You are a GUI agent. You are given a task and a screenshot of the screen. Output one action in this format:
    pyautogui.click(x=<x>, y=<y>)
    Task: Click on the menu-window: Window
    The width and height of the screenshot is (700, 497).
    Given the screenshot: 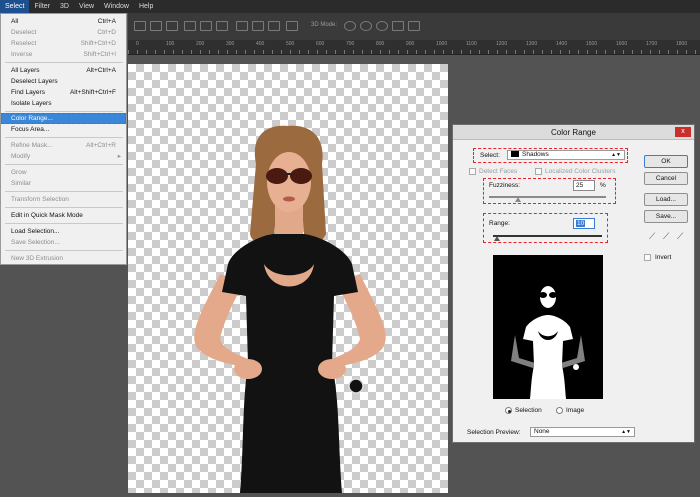 What is the action you would take?
    pyautogui.click(x=116, y=6)
    